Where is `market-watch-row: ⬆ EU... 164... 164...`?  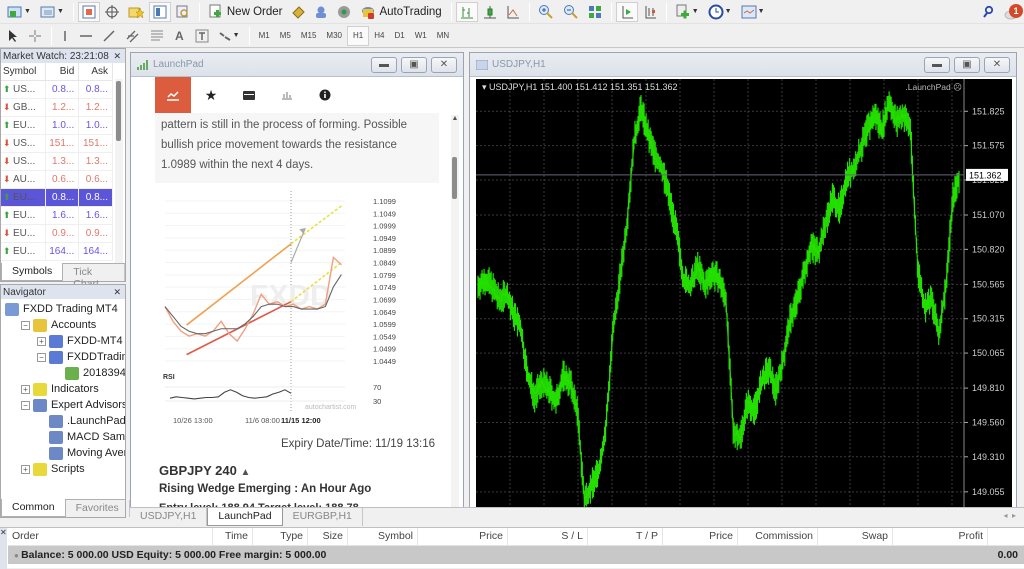 market-watch-row: ⬆ EU... 164... 164... is located at coordinates (57, 251).